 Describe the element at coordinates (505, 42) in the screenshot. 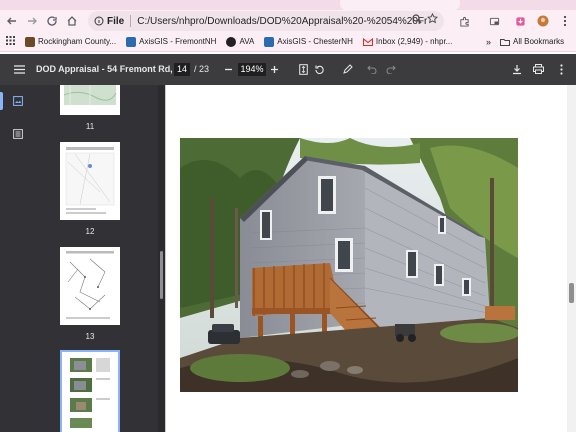

I see `folder-icon` at that location.